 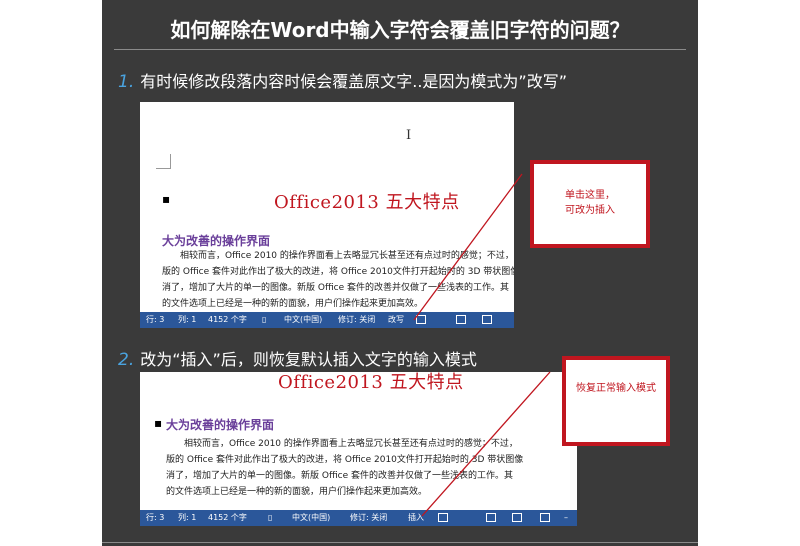 I want to click on text-cursor-icon: I, so click(x=409, y=135).